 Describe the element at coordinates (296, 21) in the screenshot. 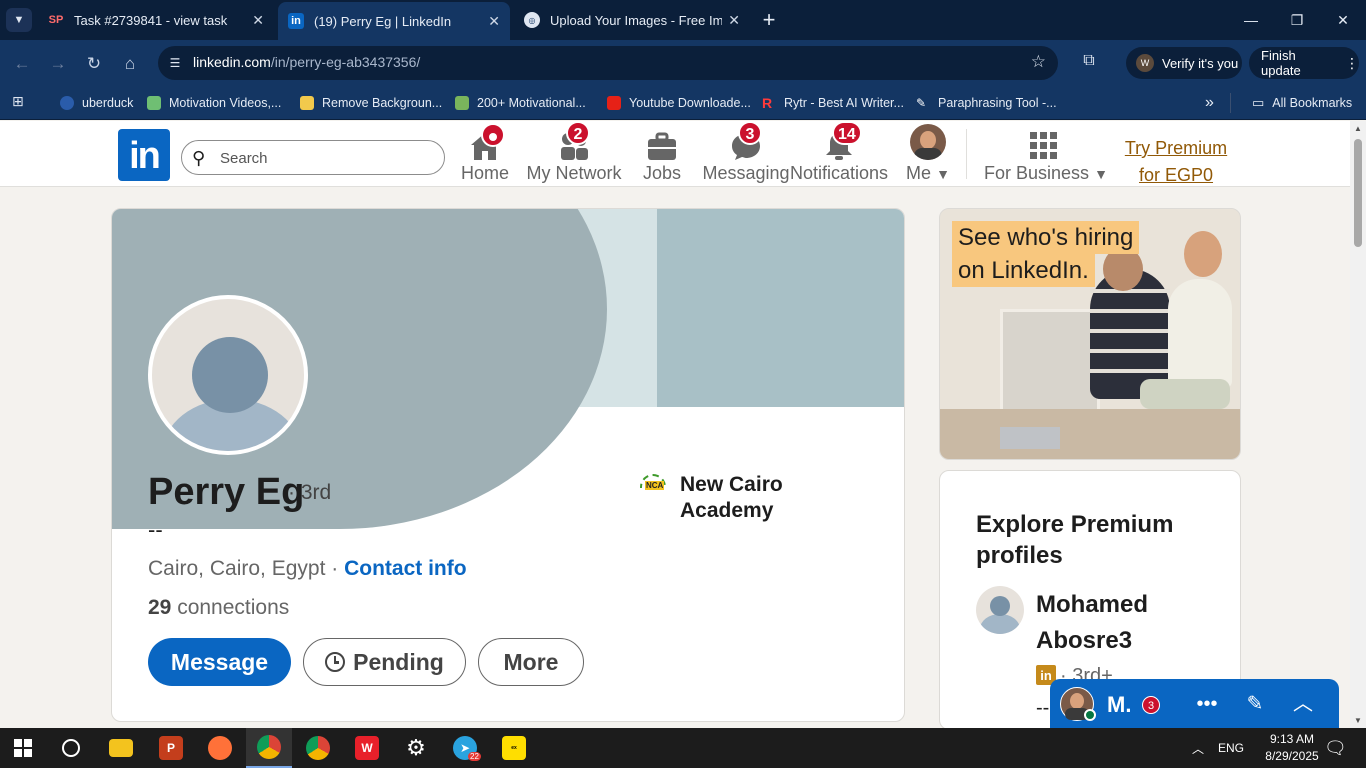

I see `linkedin-favicon-icon: in` at that location.